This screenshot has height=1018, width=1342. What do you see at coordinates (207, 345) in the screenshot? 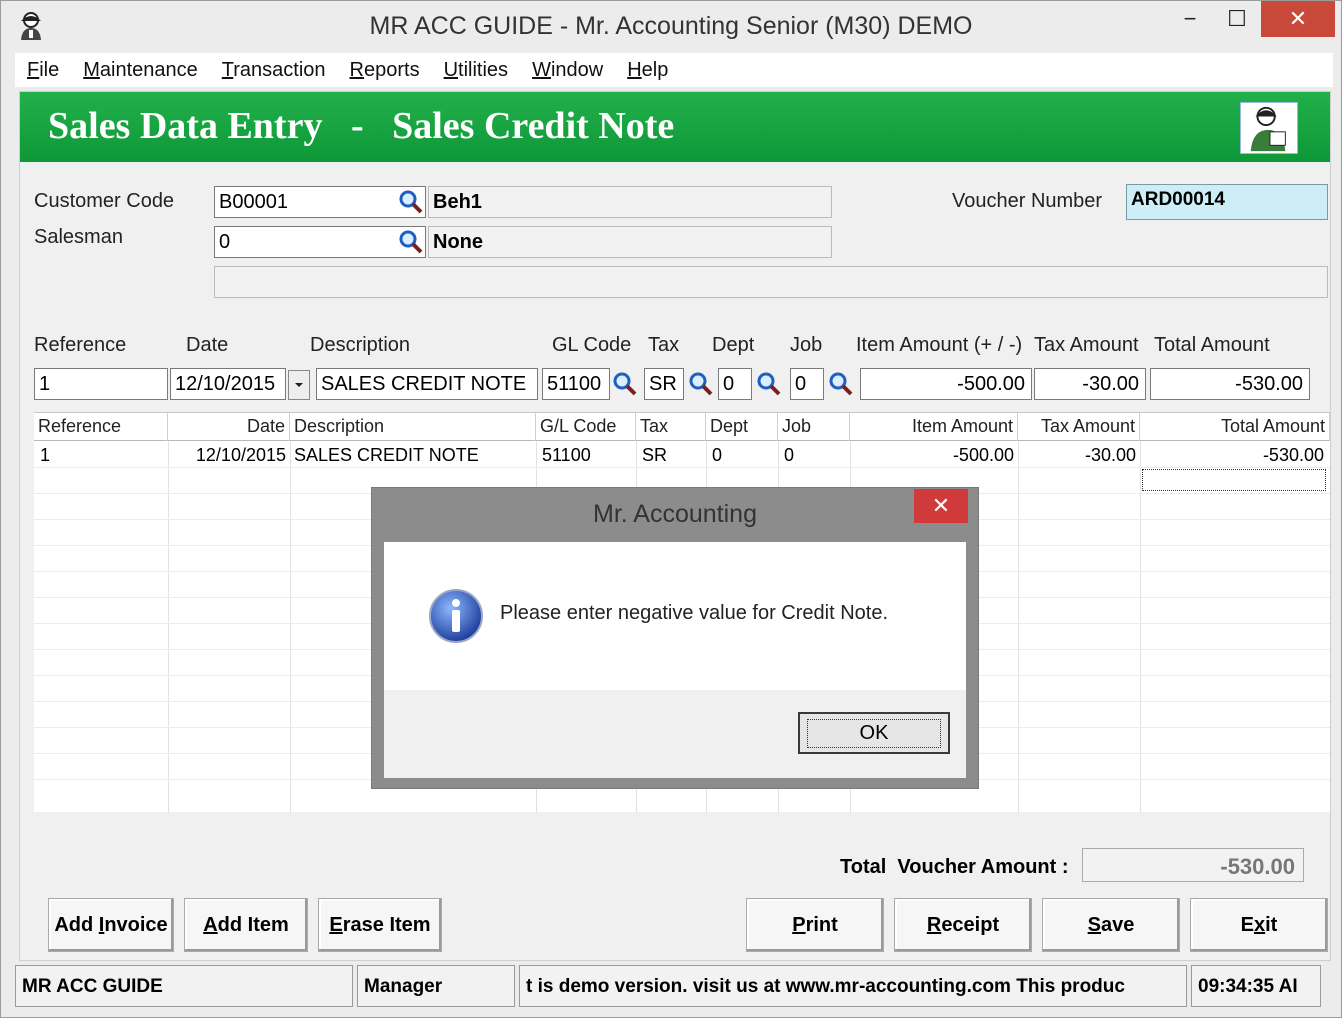
I see `entry-date-label: Date` at bounding box center [207, 345].